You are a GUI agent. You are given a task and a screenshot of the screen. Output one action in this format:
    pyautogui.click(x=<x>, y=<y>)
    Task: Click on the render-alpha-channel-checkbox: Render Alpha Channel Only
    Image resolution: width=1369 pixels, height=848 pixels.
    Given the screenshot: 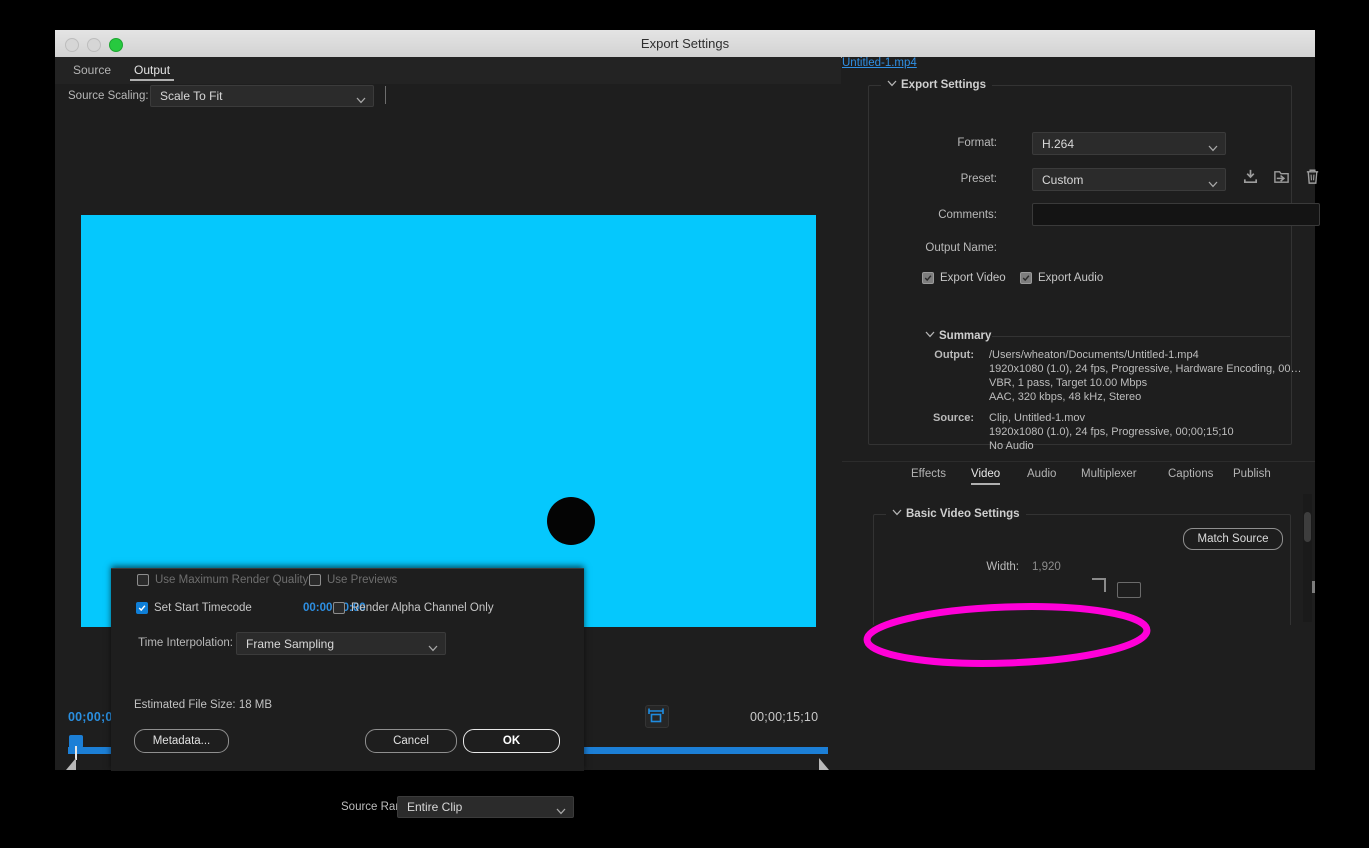 What is the action you would take?
    pyautogui.click(x=413, y=608)
    